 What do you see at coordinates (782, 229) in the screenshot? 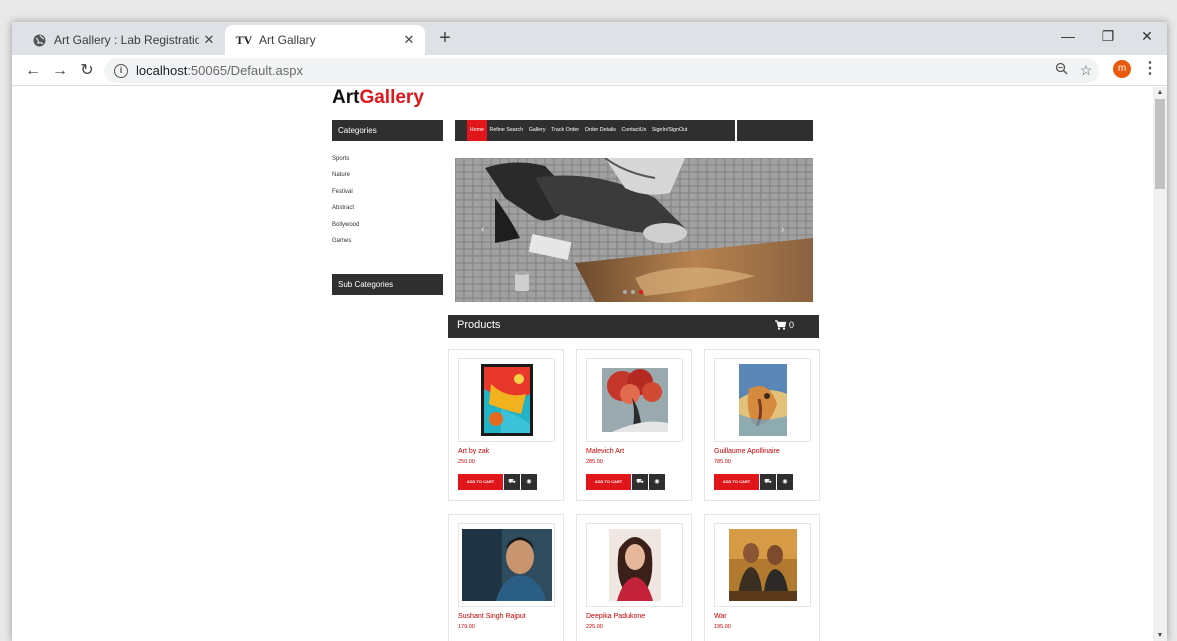
I see `carousel-next-icon: ›` at bounding box center [782, 229].